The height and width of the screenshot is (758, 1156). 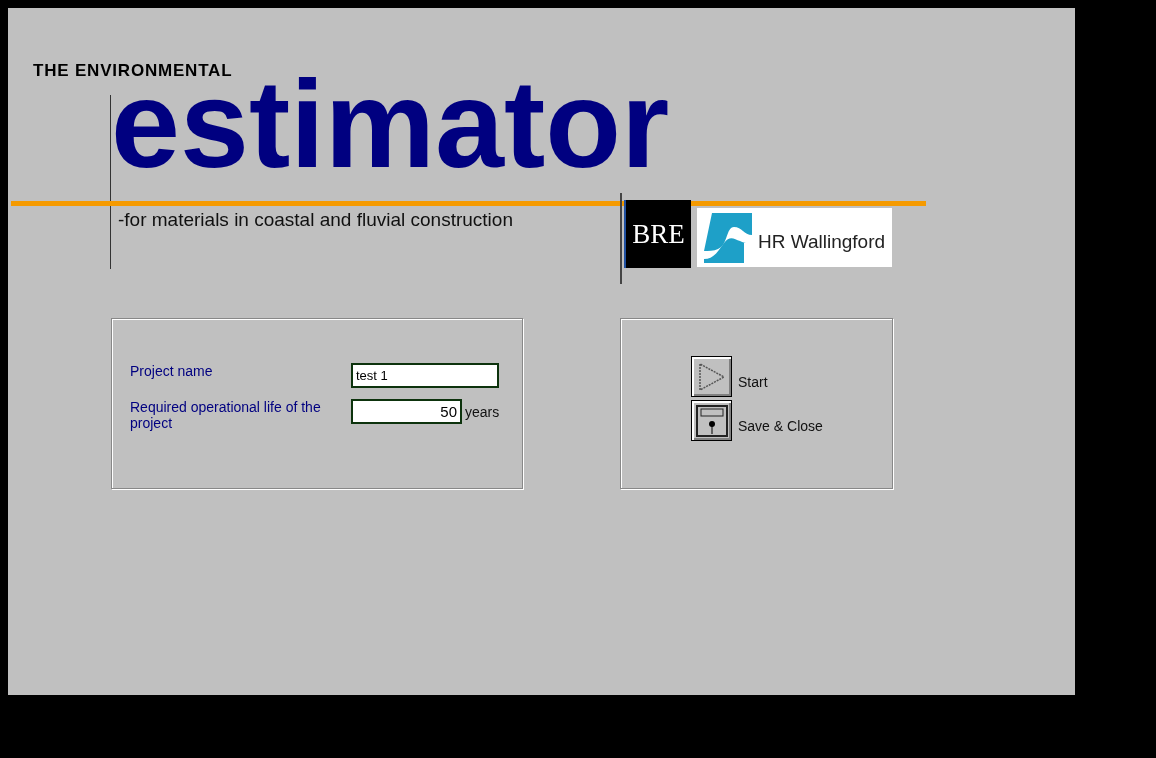 I want to click on button-label: Save & Close, so click(x=780, y=426).